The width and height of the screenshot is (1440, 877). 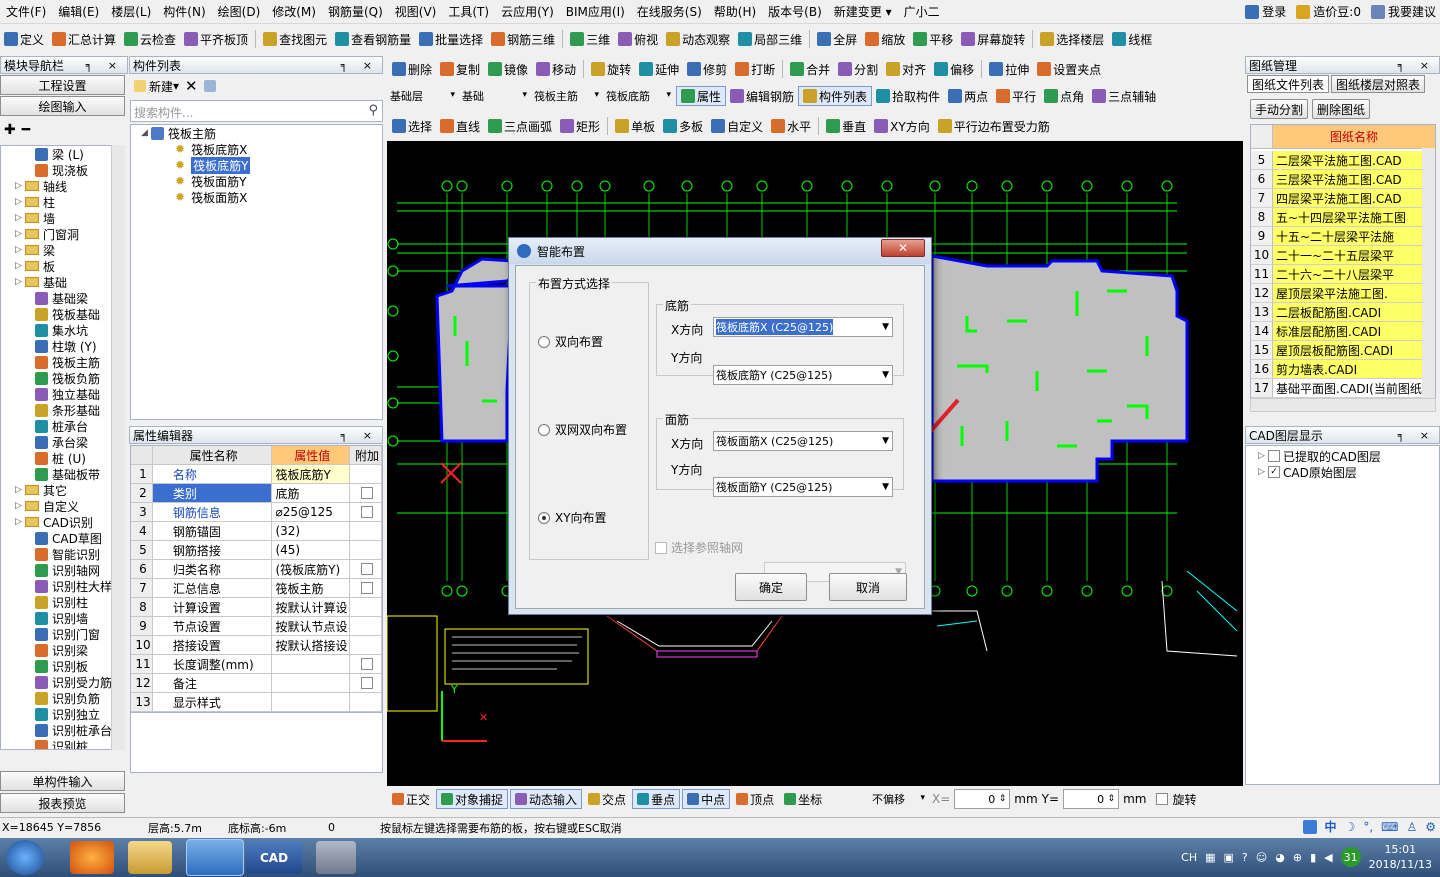 I want to click on drawing-row: 7 四层梁平法施工图.CAD, so click(x=1343, y=198).